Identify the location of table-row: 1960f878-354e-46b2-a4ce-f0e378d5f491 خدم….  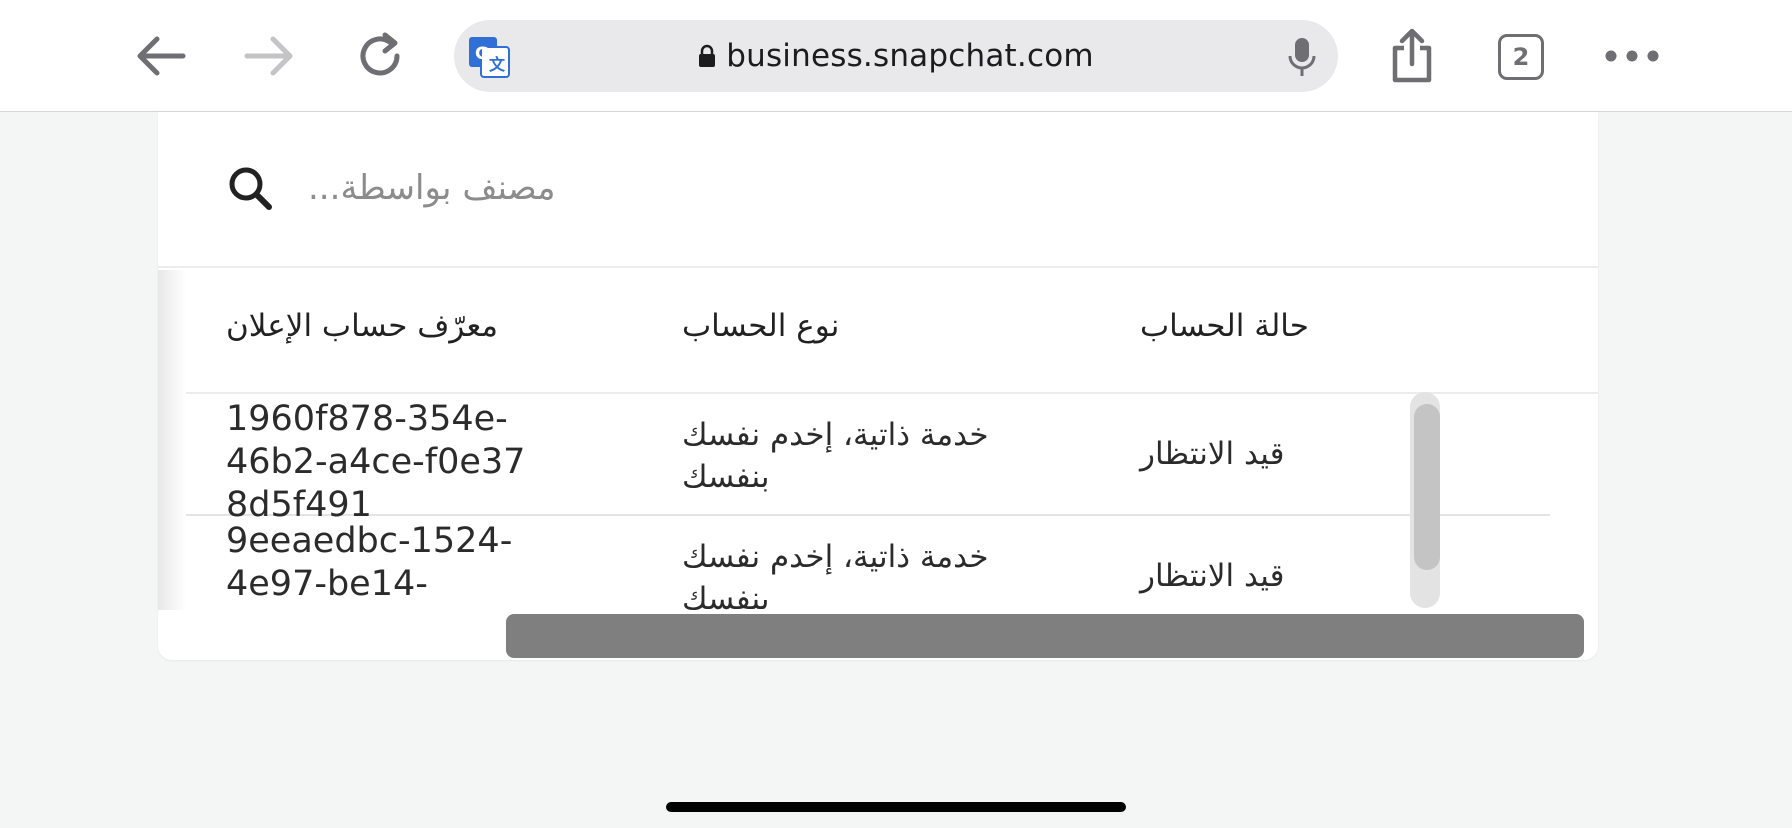
(854, 459).